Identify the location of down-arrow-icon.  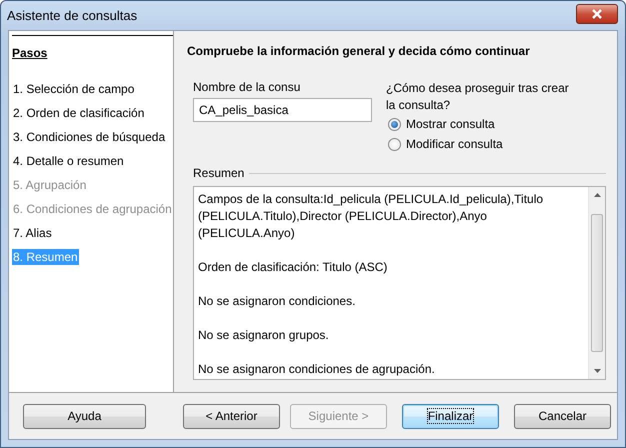
(597, 371).